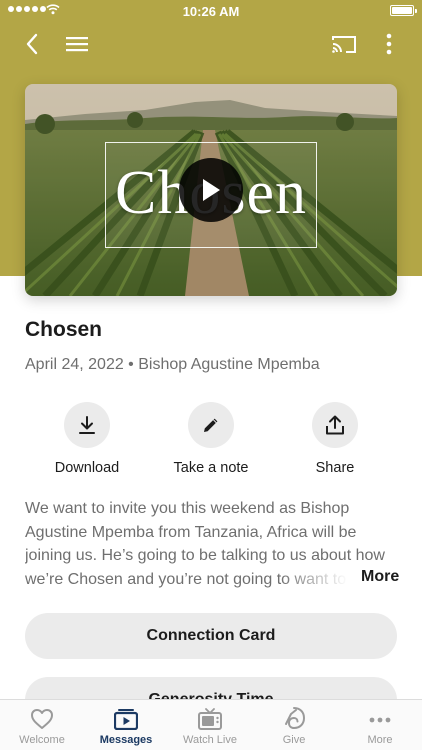 The width and height of the screenshot is (422, 750). Describe the element at coordinates (320, 579) in the screenshot. I see `description-fade` at that location.